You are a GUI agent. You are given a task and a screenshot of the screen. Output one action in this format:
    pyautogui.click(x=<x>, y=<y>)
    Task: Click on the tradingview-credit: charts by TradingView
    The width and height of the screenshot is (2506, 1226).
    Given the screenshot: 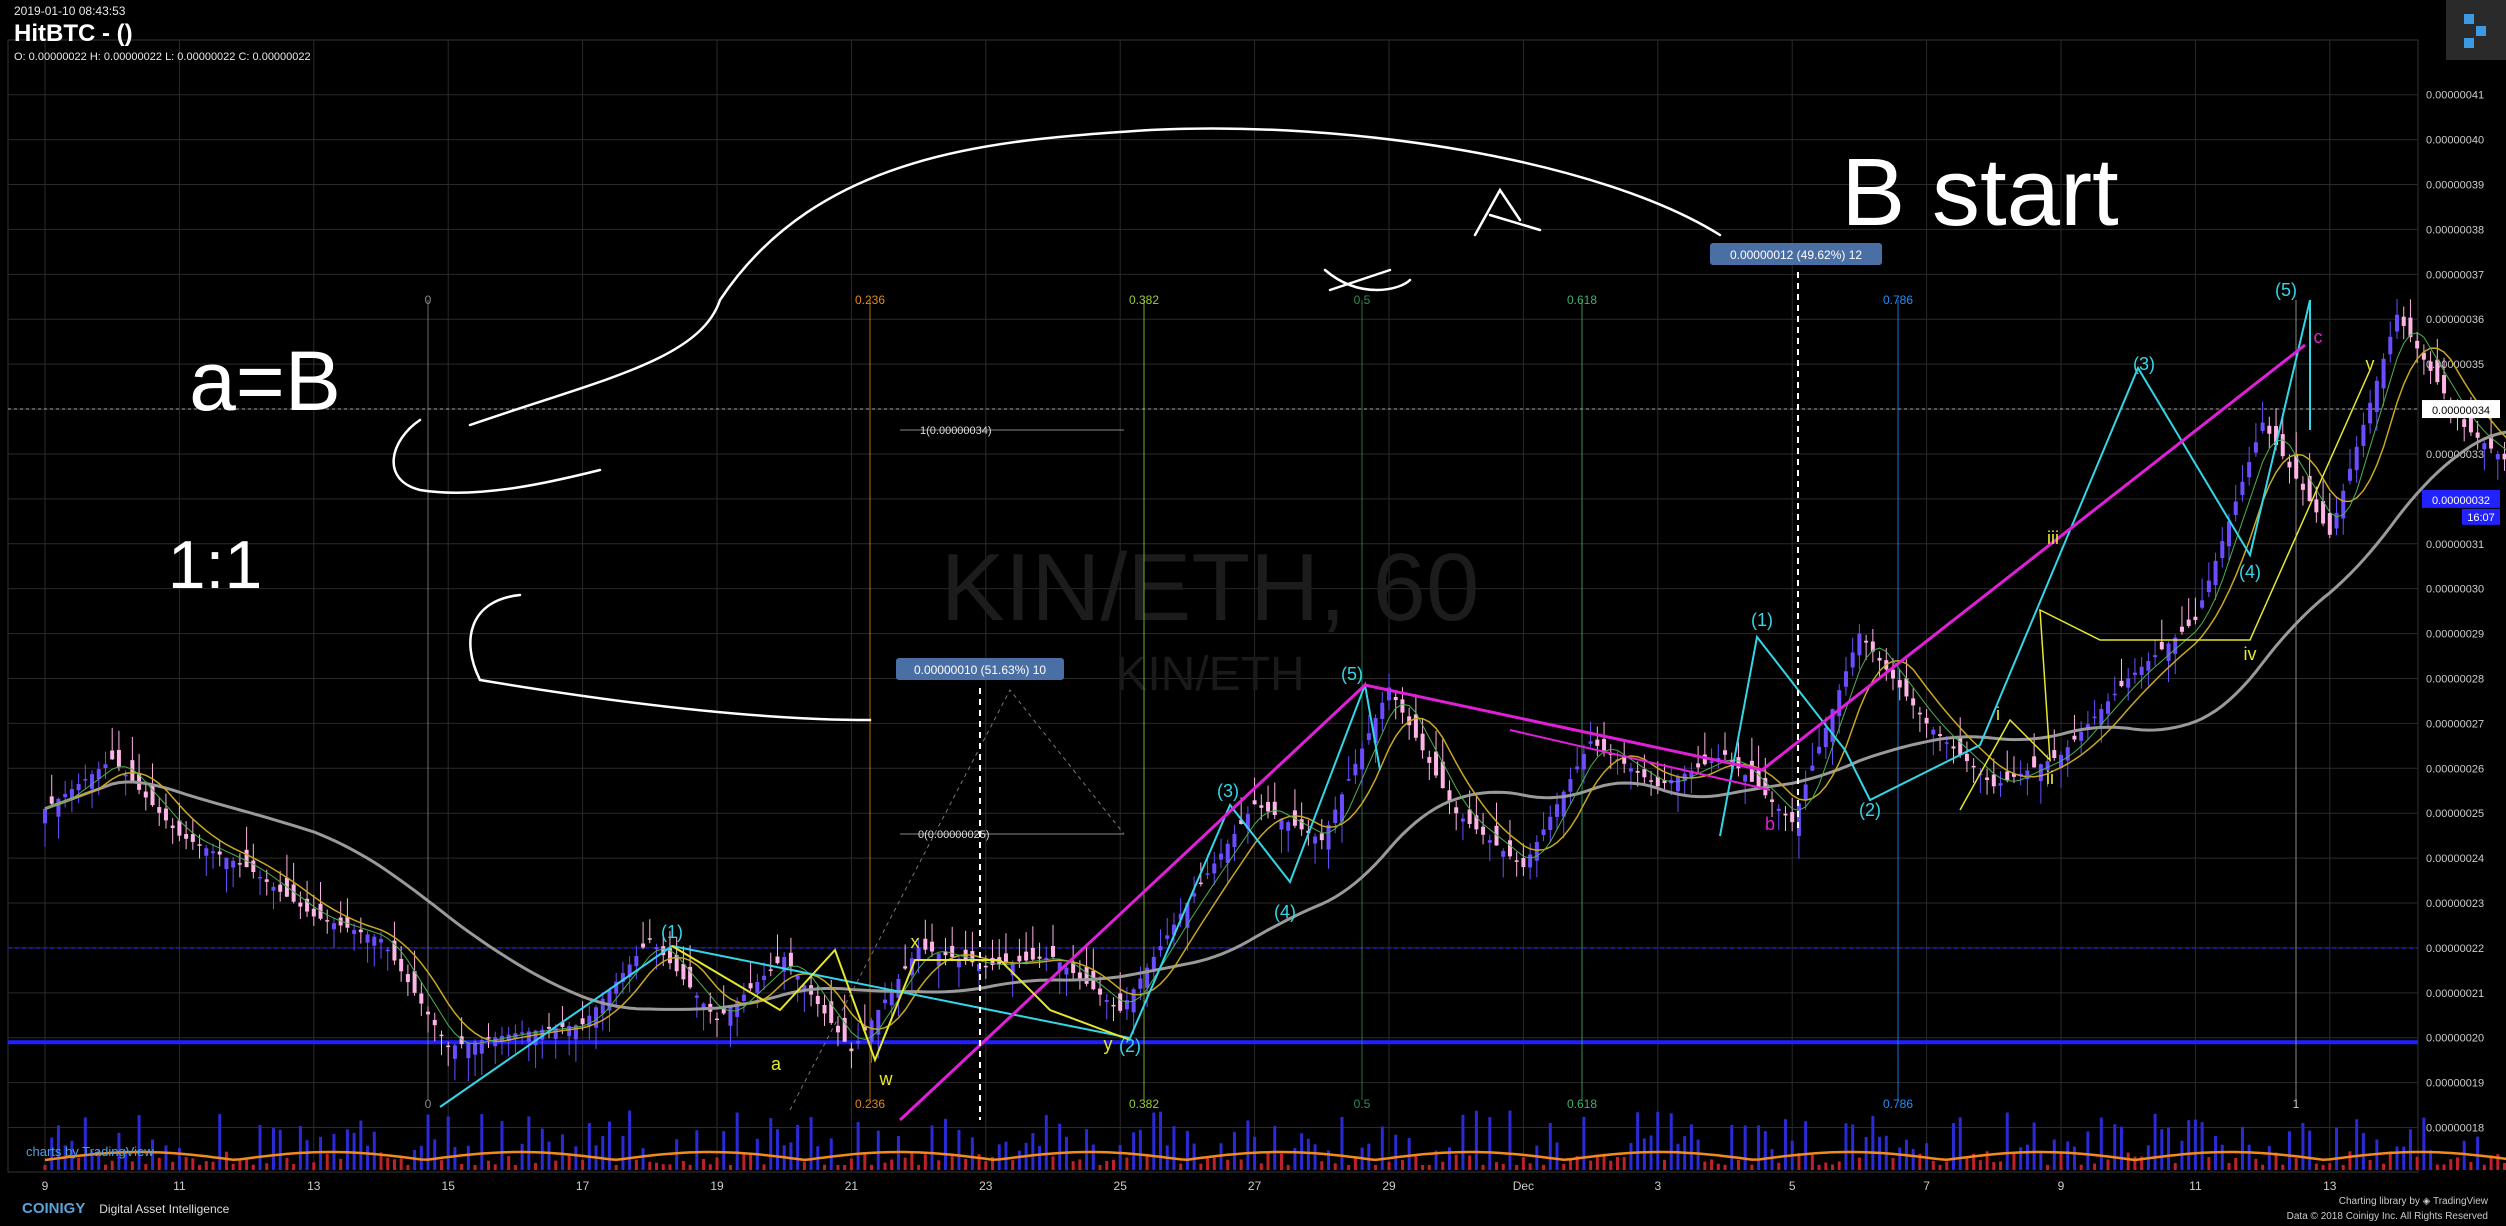 What is the action you would take?
    pyautogui.click(x=90, y=1151)
    